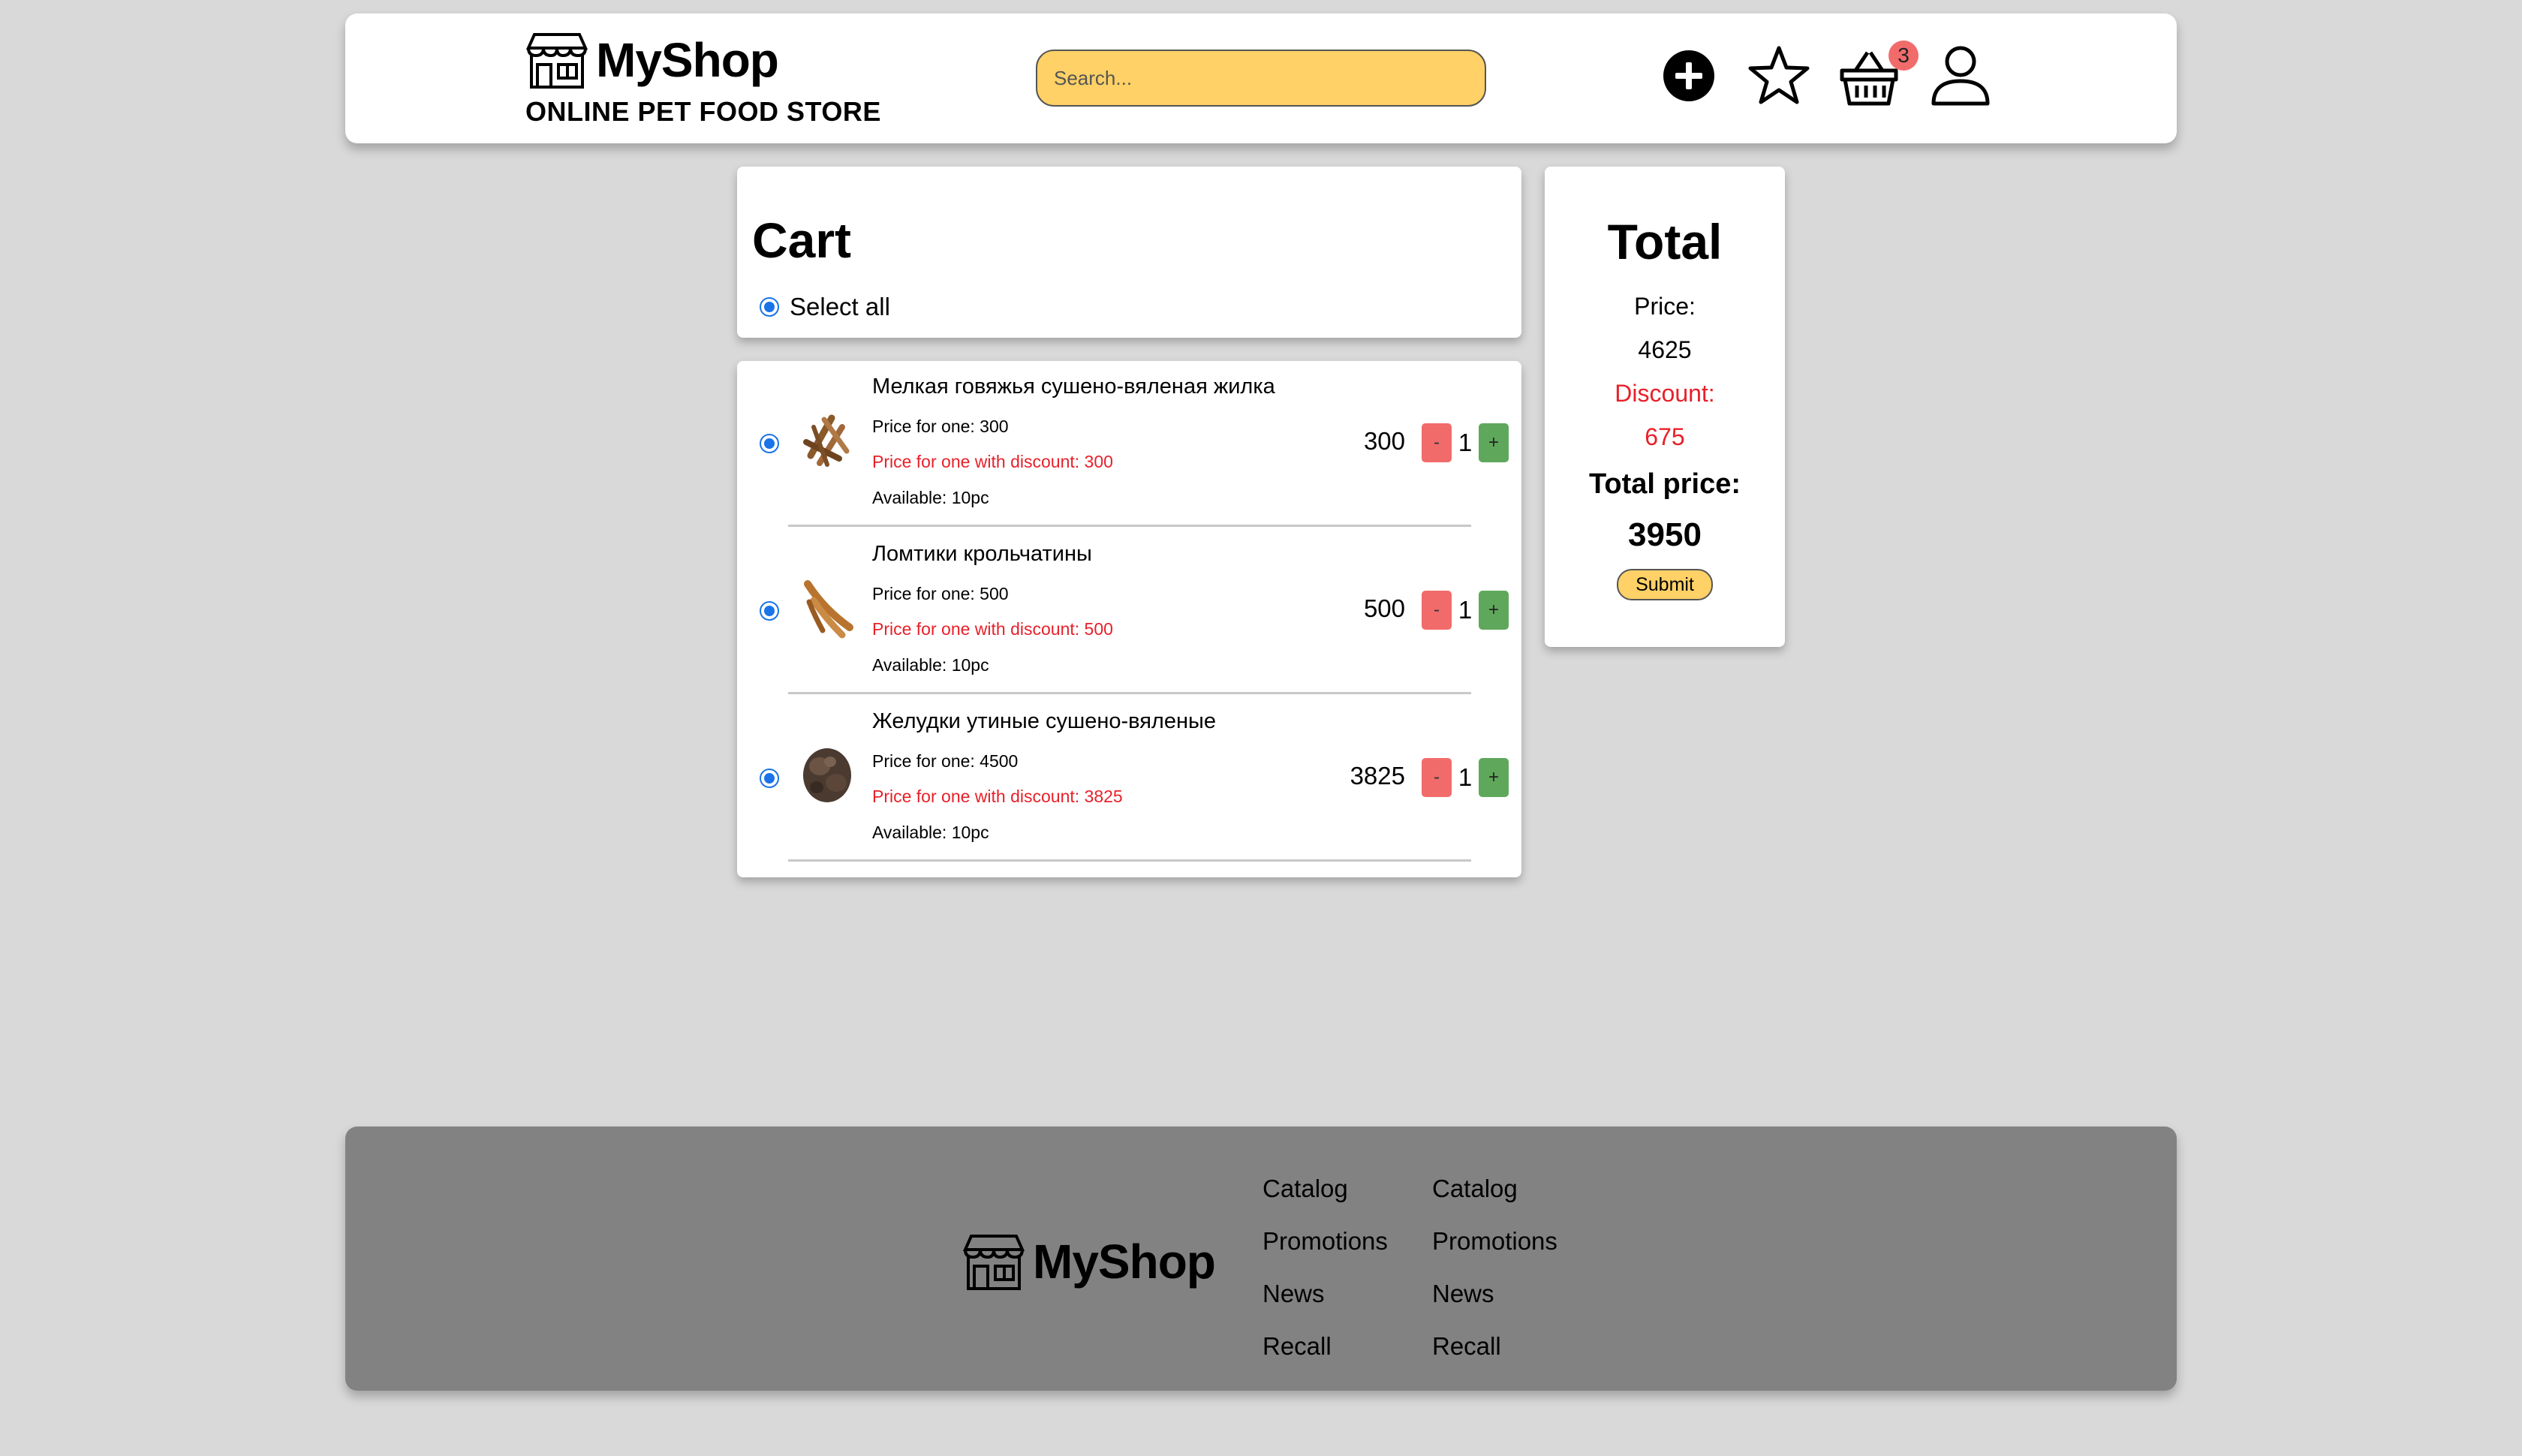 Image resolution: width=2522 pixels, height=1456 pixels. What do you see at coordinates (687, 60) in the screenshot?
I see `brand-name: MyShop` at bounding box center [687, 60].